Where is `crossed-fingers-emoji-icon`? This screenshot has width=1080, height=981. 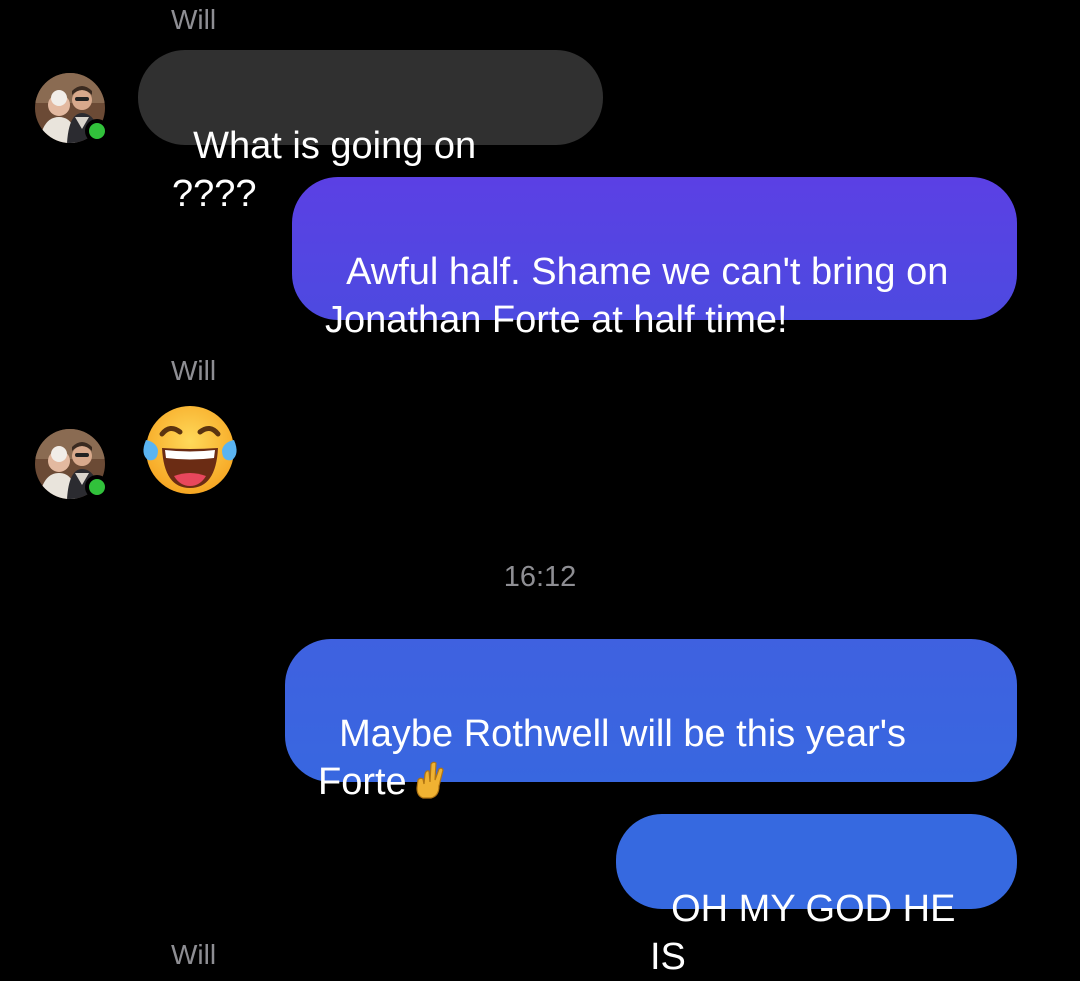
crossed-fingers-emoji-icon is located at coordinates (430, 780).